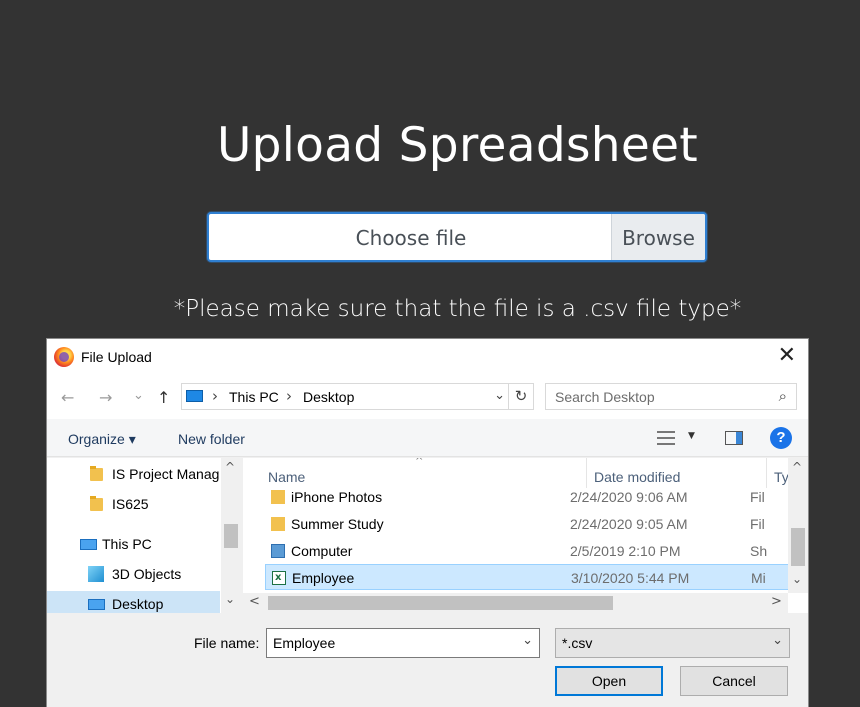 The width and height of the screenshot is (860, 707). Describe the element at coordinates (127, 544) in the screenshot. I see `tree-item-label: This PC` at that location.